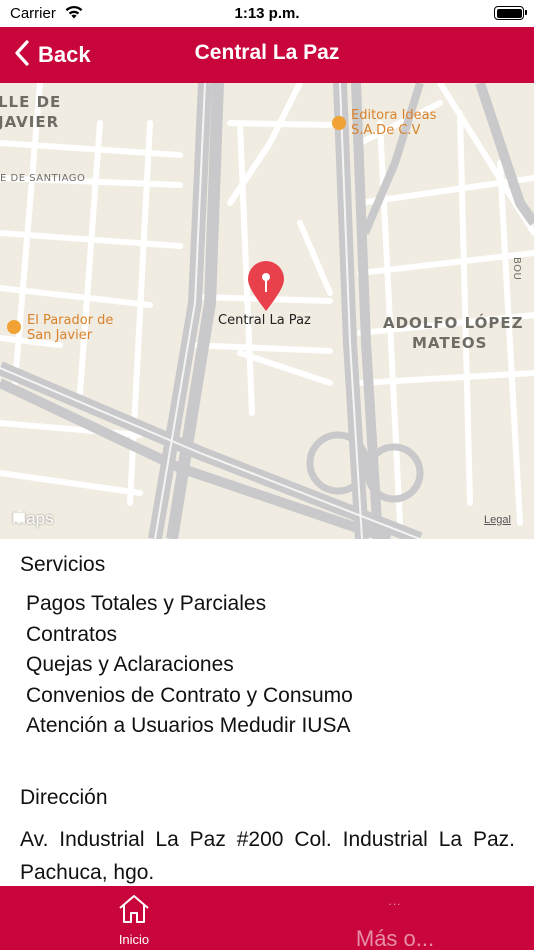  Describe the element at coordinates (72, 634) in the screenshot. I see `list-item: Contratos` at that location.